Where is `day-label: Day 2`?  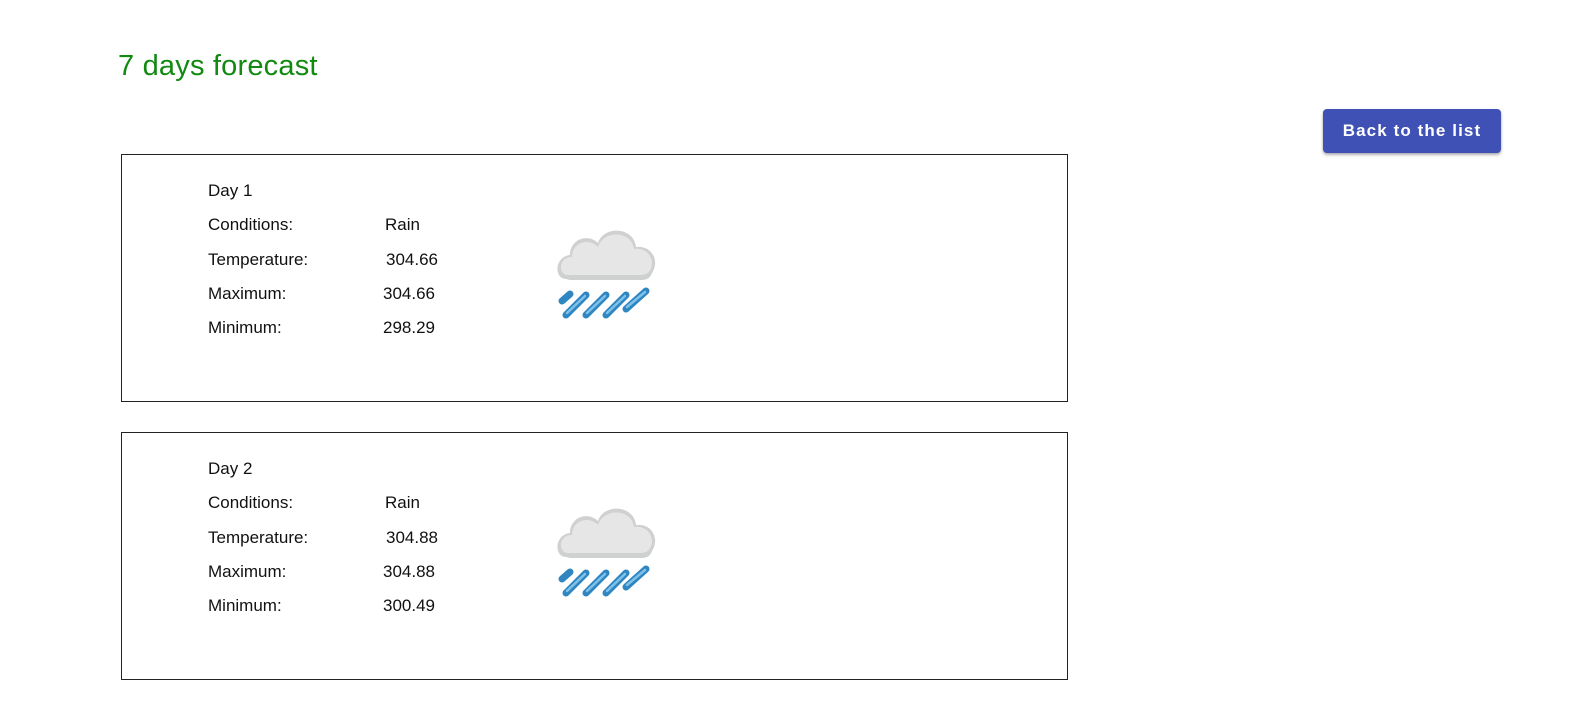
day-label: Day 2 is located at coordinates (230, 468).